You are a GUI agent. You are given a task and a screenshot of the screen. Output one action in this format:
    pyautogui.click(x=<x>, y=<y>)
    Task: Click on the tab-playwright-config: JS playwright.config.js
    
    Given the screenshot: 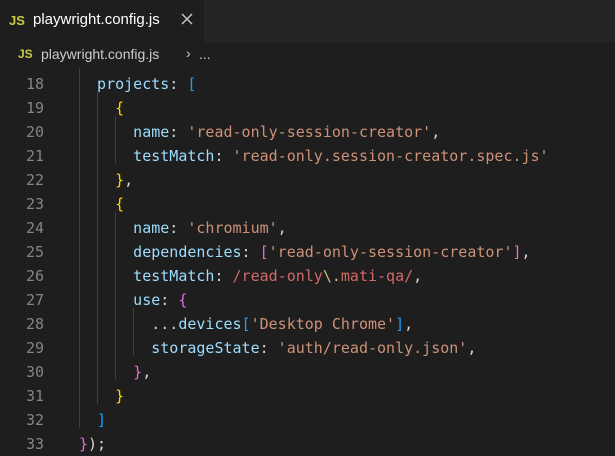 What is the action you would take?
    pyautogui.click(x=102, y=21)
    